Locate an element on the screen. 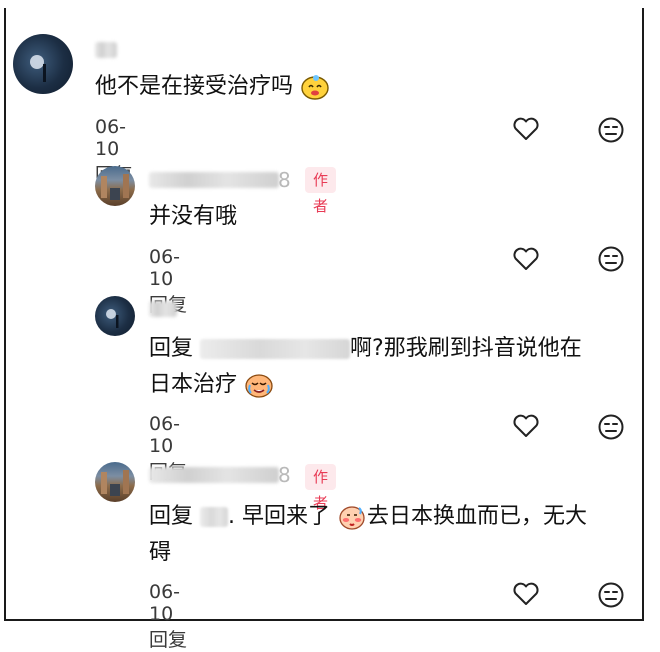 The image size is (660, 652). comment-text: 回复 . 早回来了 去日本换血而已，无大 is located at coordinates (368, 517).